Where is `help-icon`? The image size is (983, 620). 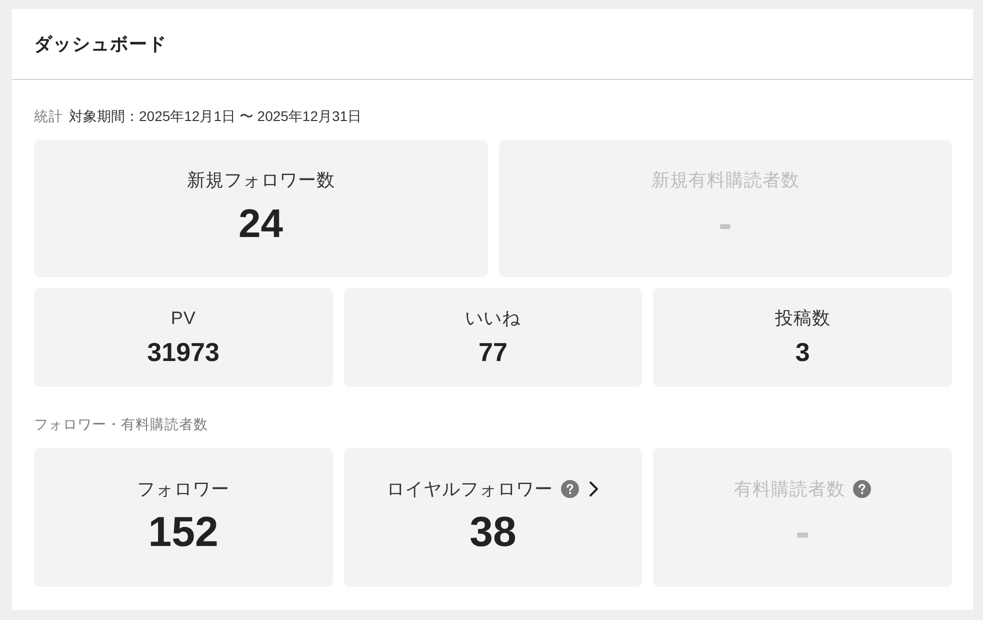
help-icon is located at coordinates (570, 489).